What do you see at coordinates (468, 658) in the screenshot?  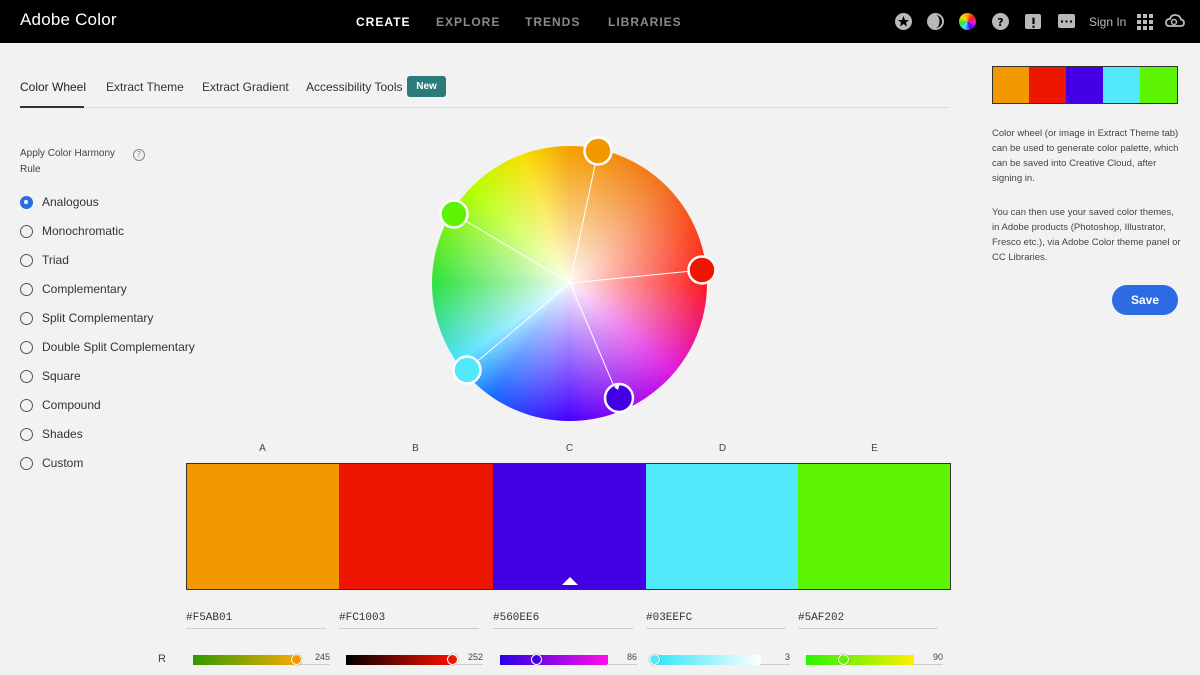 I see `r-value-b: 252` at bounding box center [468, 658].